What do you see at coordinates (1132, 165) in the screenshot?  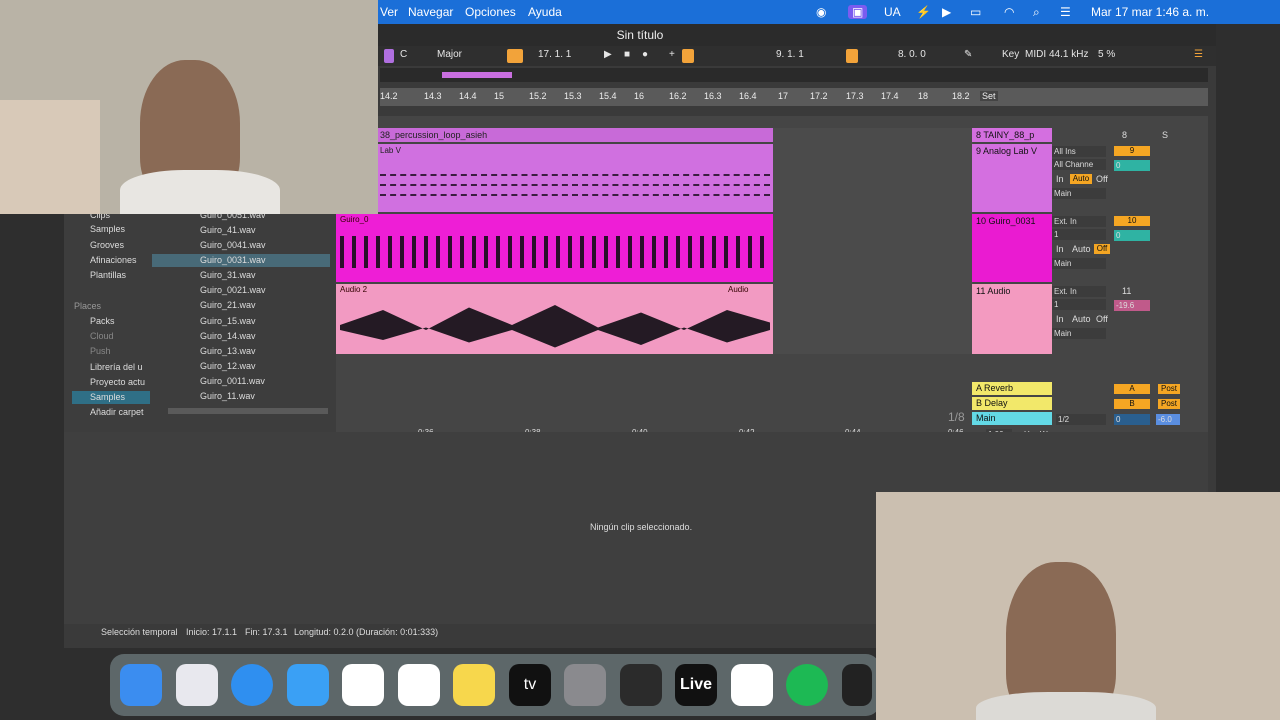 I see `track-9-pan: 0` at bounding box center [1132, 165].